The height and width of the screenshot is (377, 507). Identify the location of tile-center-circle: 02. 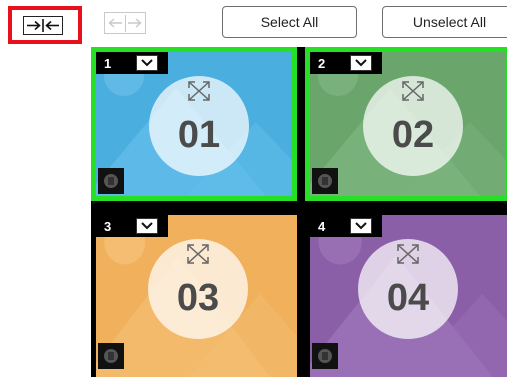
(413, 126).